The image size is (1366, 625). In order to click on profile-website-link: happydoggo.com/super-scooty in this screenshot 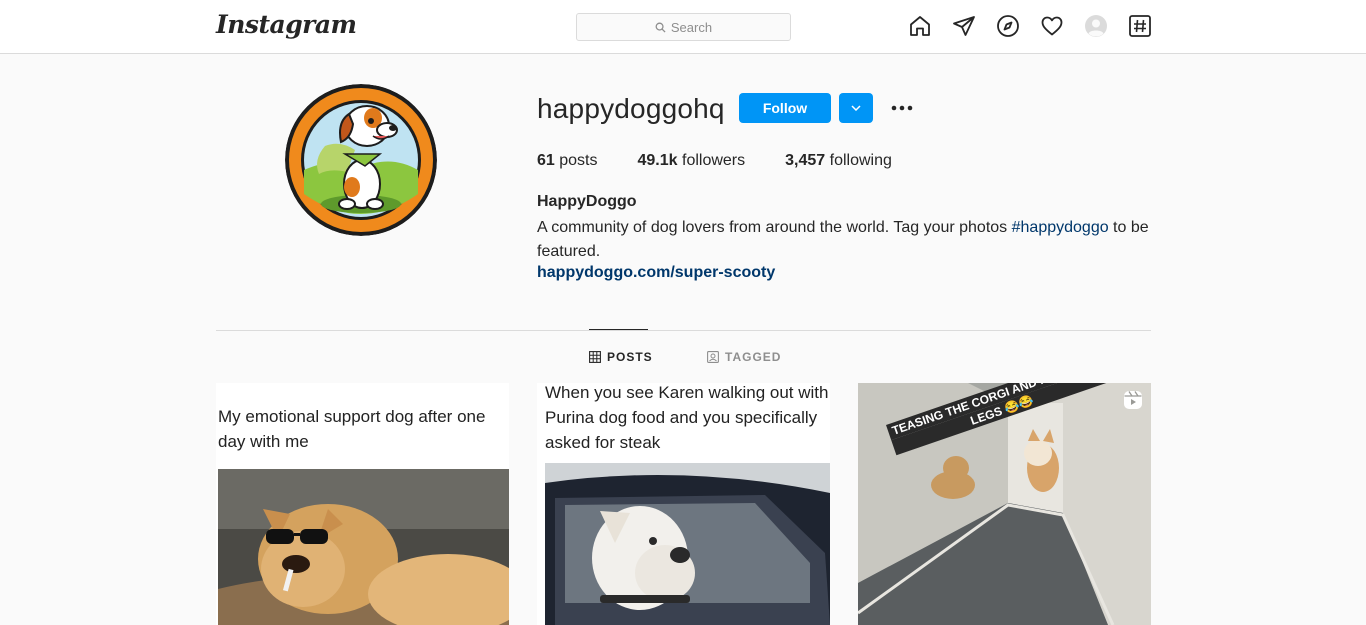, I will do `click(656, 273)`.